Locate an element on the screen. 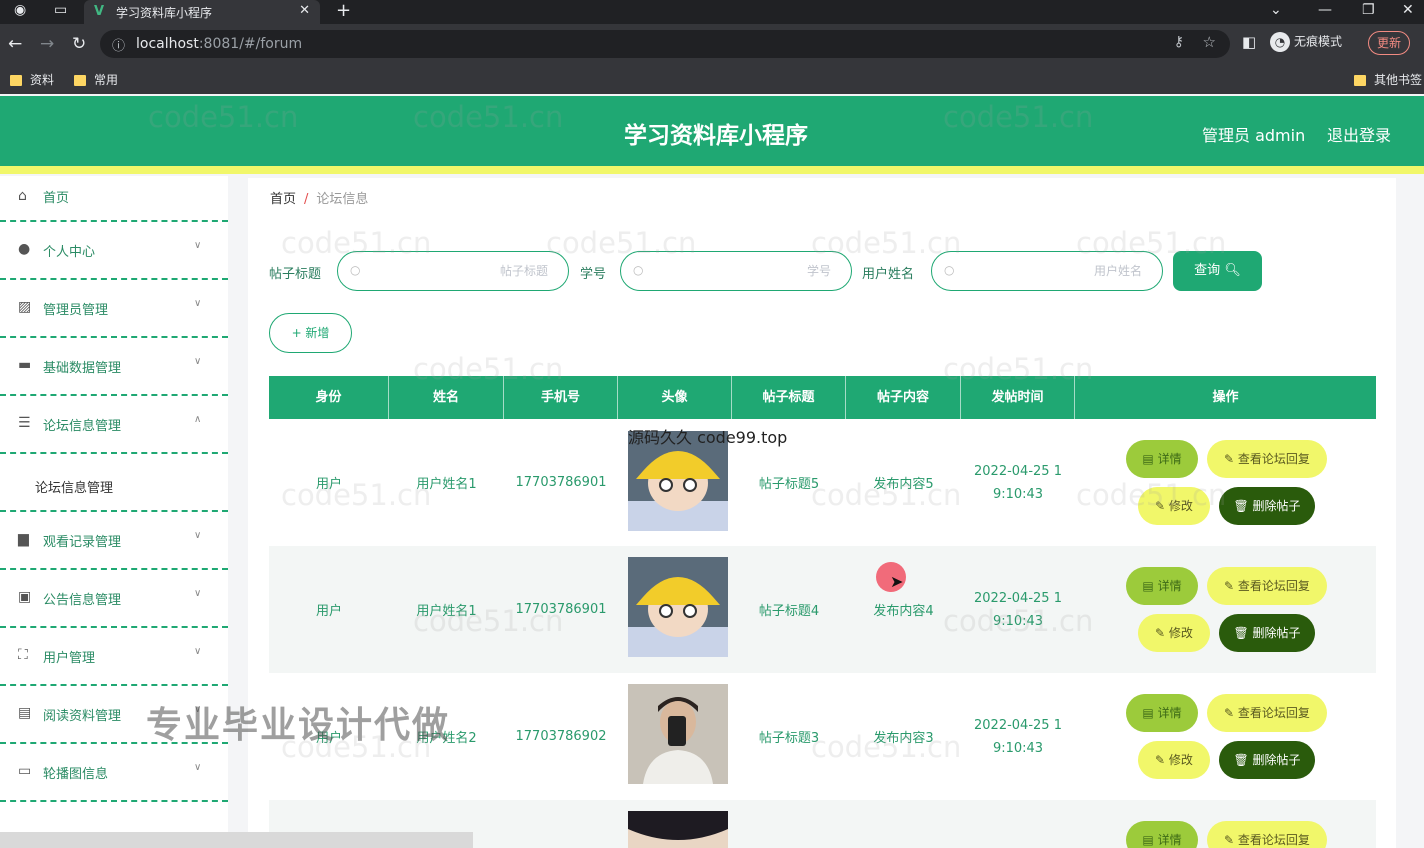  cell-time: 2022-04-25 1 9:10:43 is located at coordinates (1018, 609).